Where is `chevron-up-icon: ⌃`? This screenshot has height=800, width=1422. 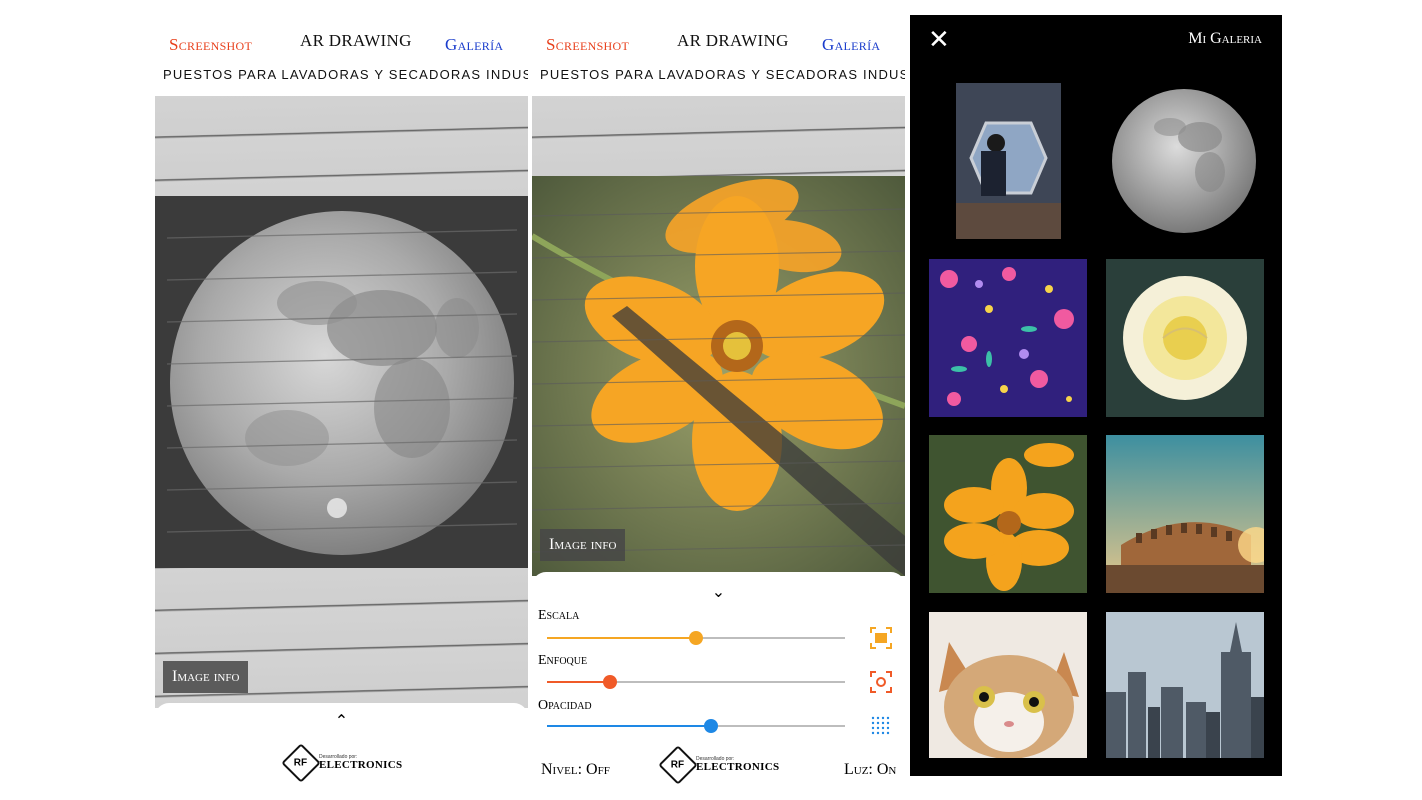
chevron-up-icon: ⌃ is located at coordinates (341, 720).